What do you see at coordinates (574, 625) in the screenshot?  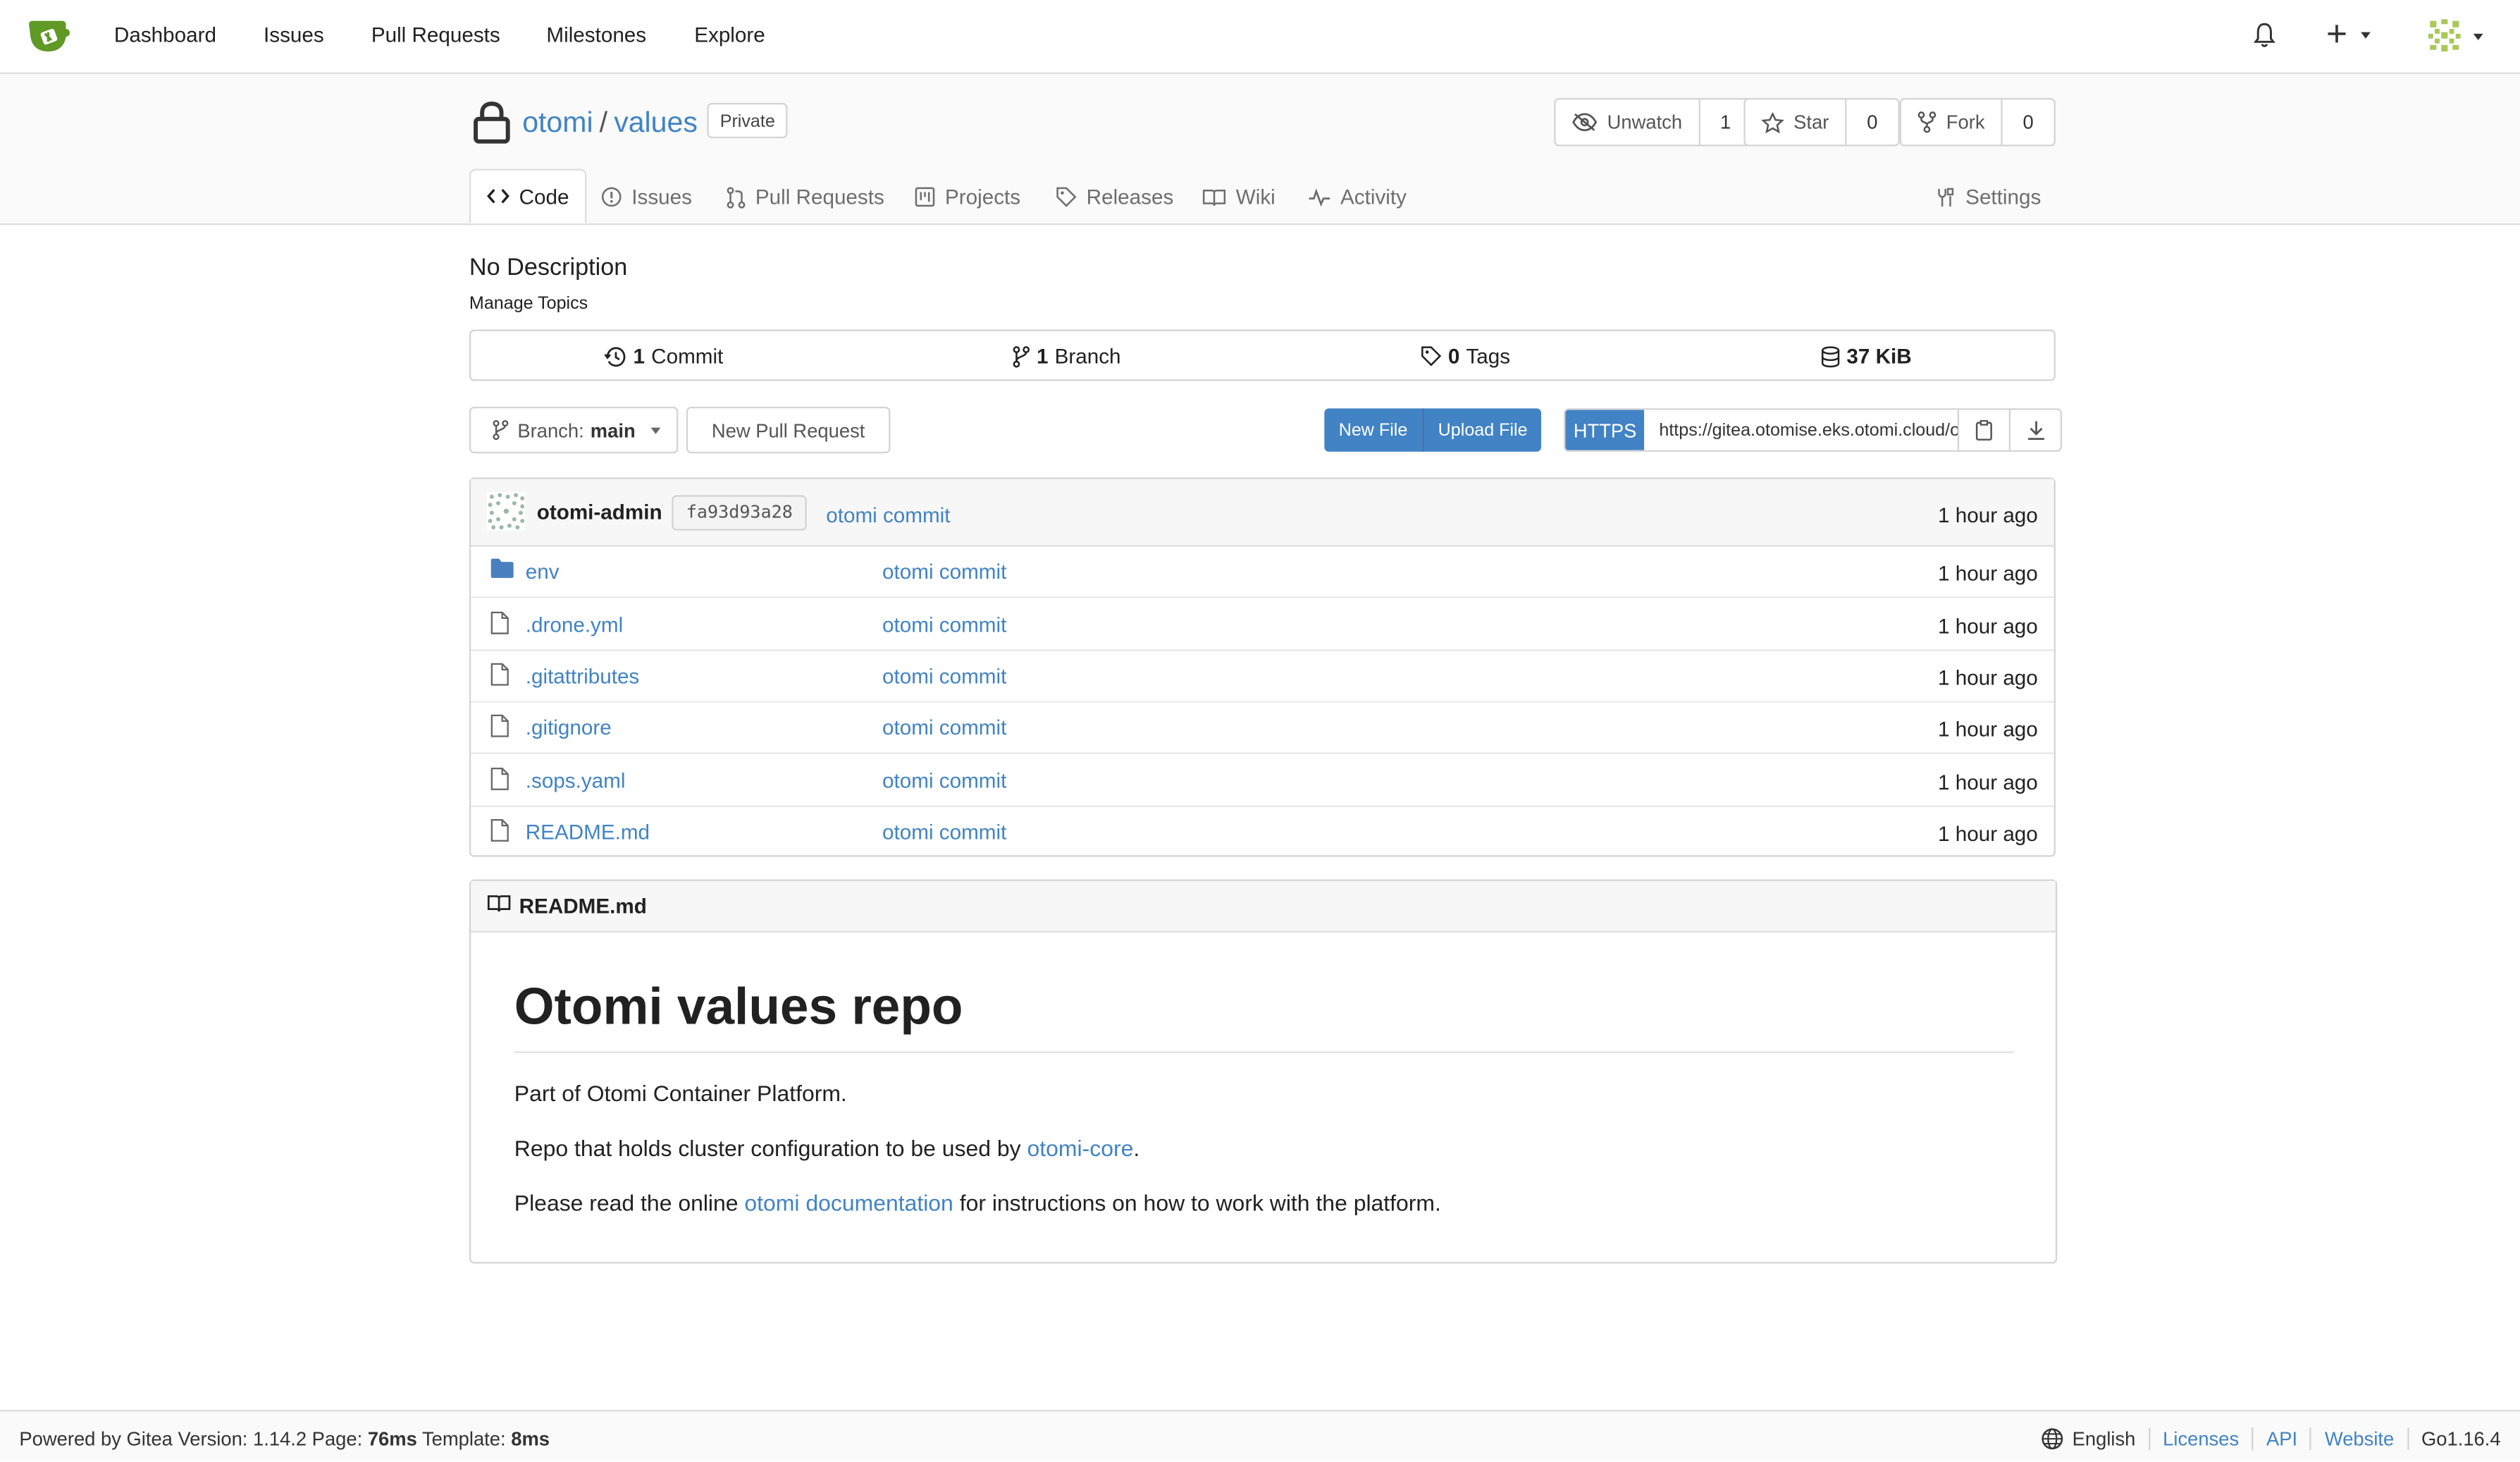 I see `file-name: .drone.yml` at bounding box center [574, 625].